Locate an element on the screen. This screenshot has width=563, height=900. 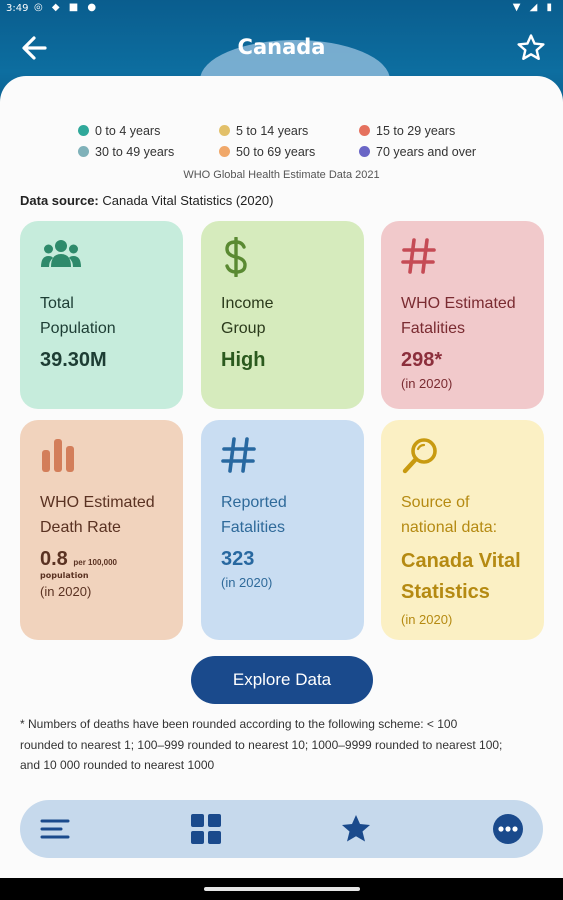
nav-menu is located at coordinates (55, 829).